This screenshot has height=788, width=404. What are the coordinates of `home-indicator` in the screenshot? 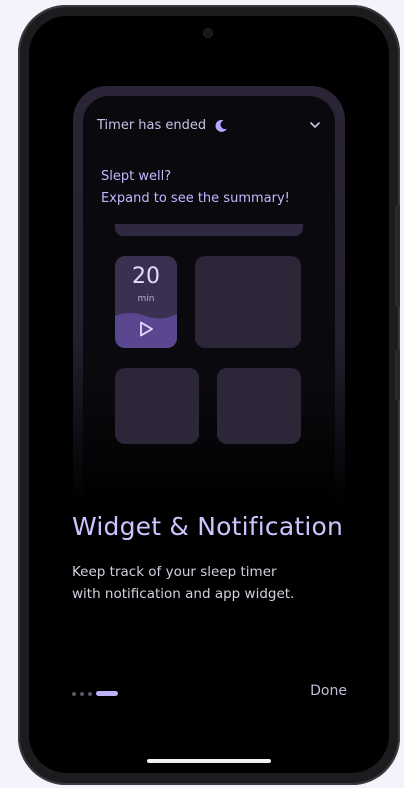 It's located at (209, 761).